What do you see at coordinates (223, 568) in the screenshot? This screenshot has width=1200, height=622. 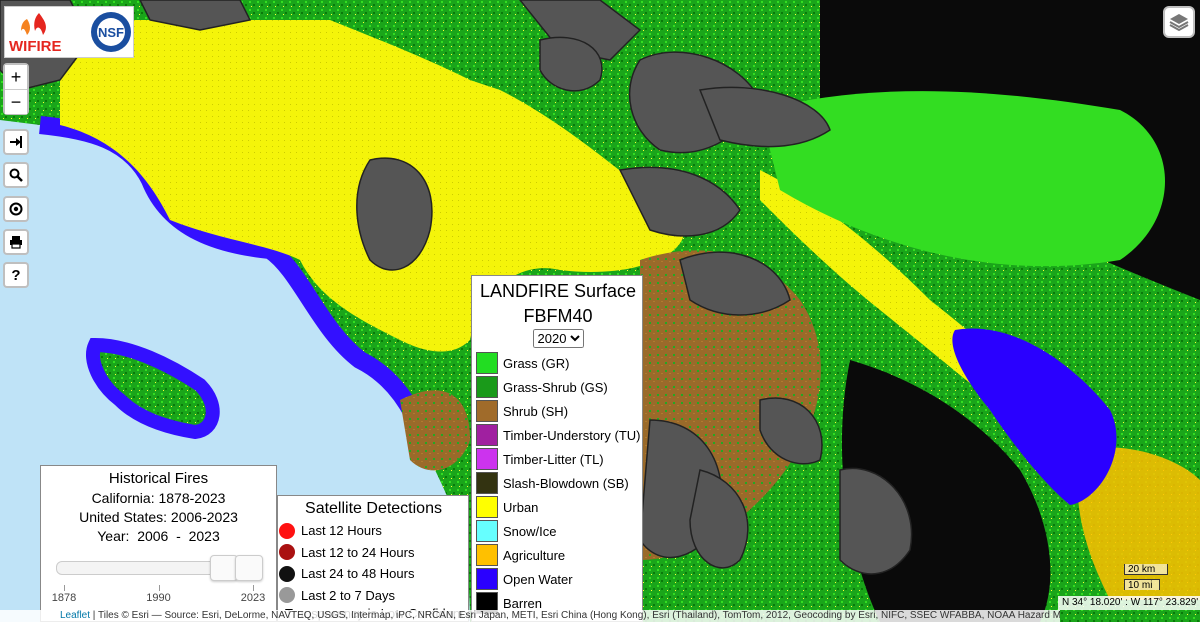 I see `slider-handle-from` at bounding box center [223, 568].